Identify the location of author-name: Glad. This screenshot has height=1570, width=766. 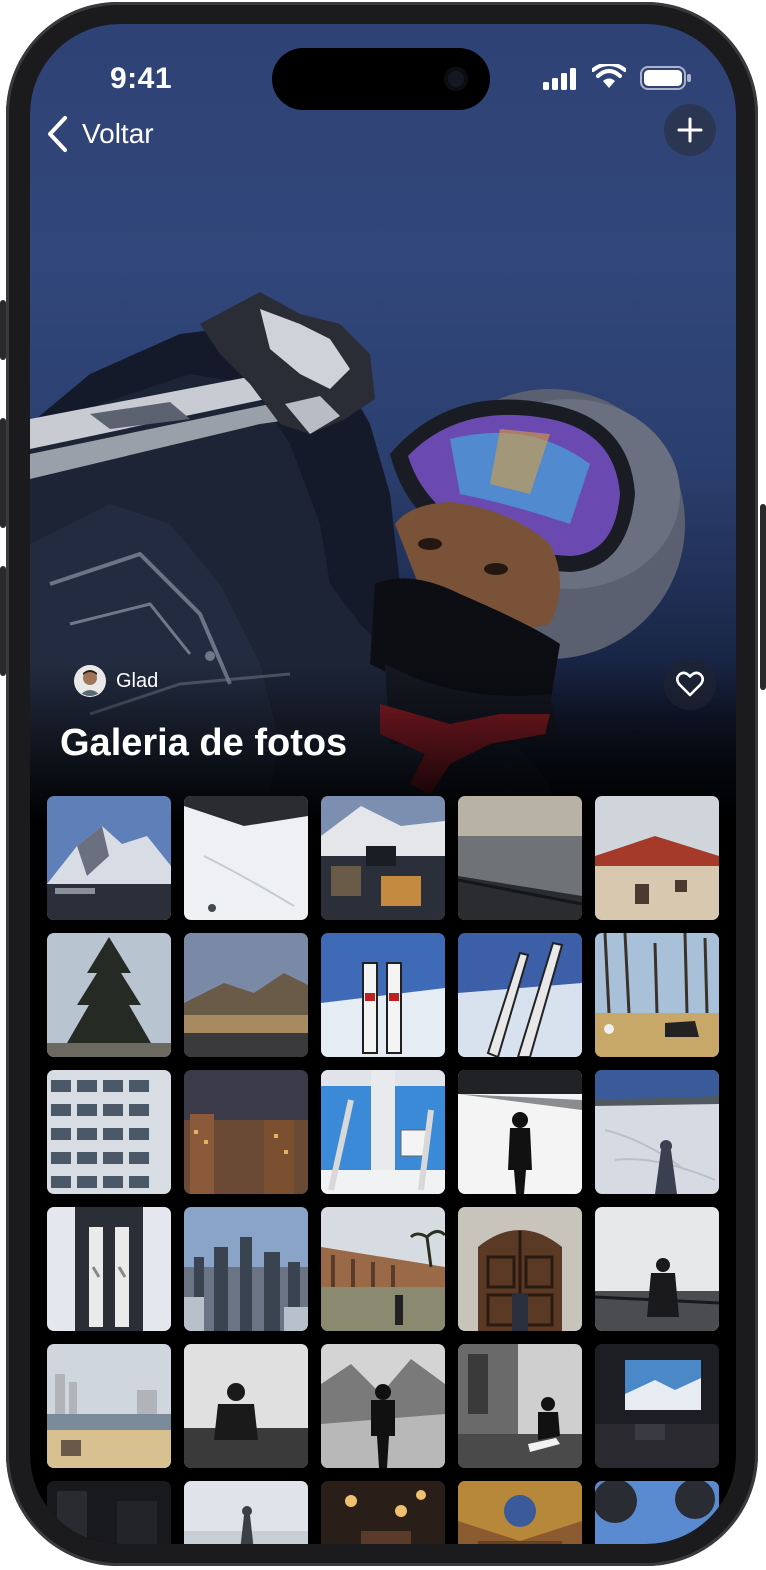
(137, 680).